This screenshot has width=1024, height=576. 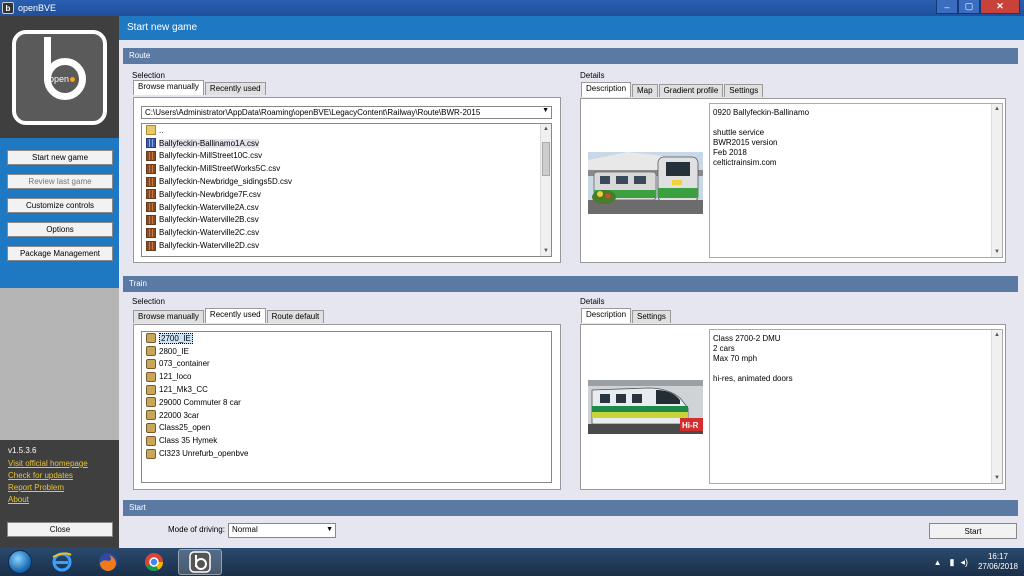 I want to click on official-homepage-link: Visit official homepage, so click(x=59, y=464).